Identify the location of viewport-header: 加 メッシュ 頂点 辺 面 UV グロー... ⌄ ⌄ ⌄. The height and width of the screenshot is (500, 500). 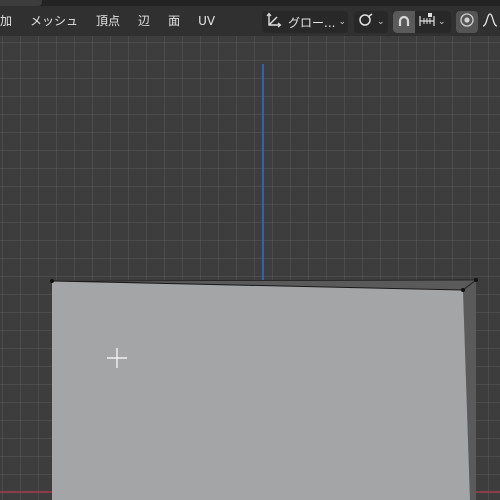
(250, 21).